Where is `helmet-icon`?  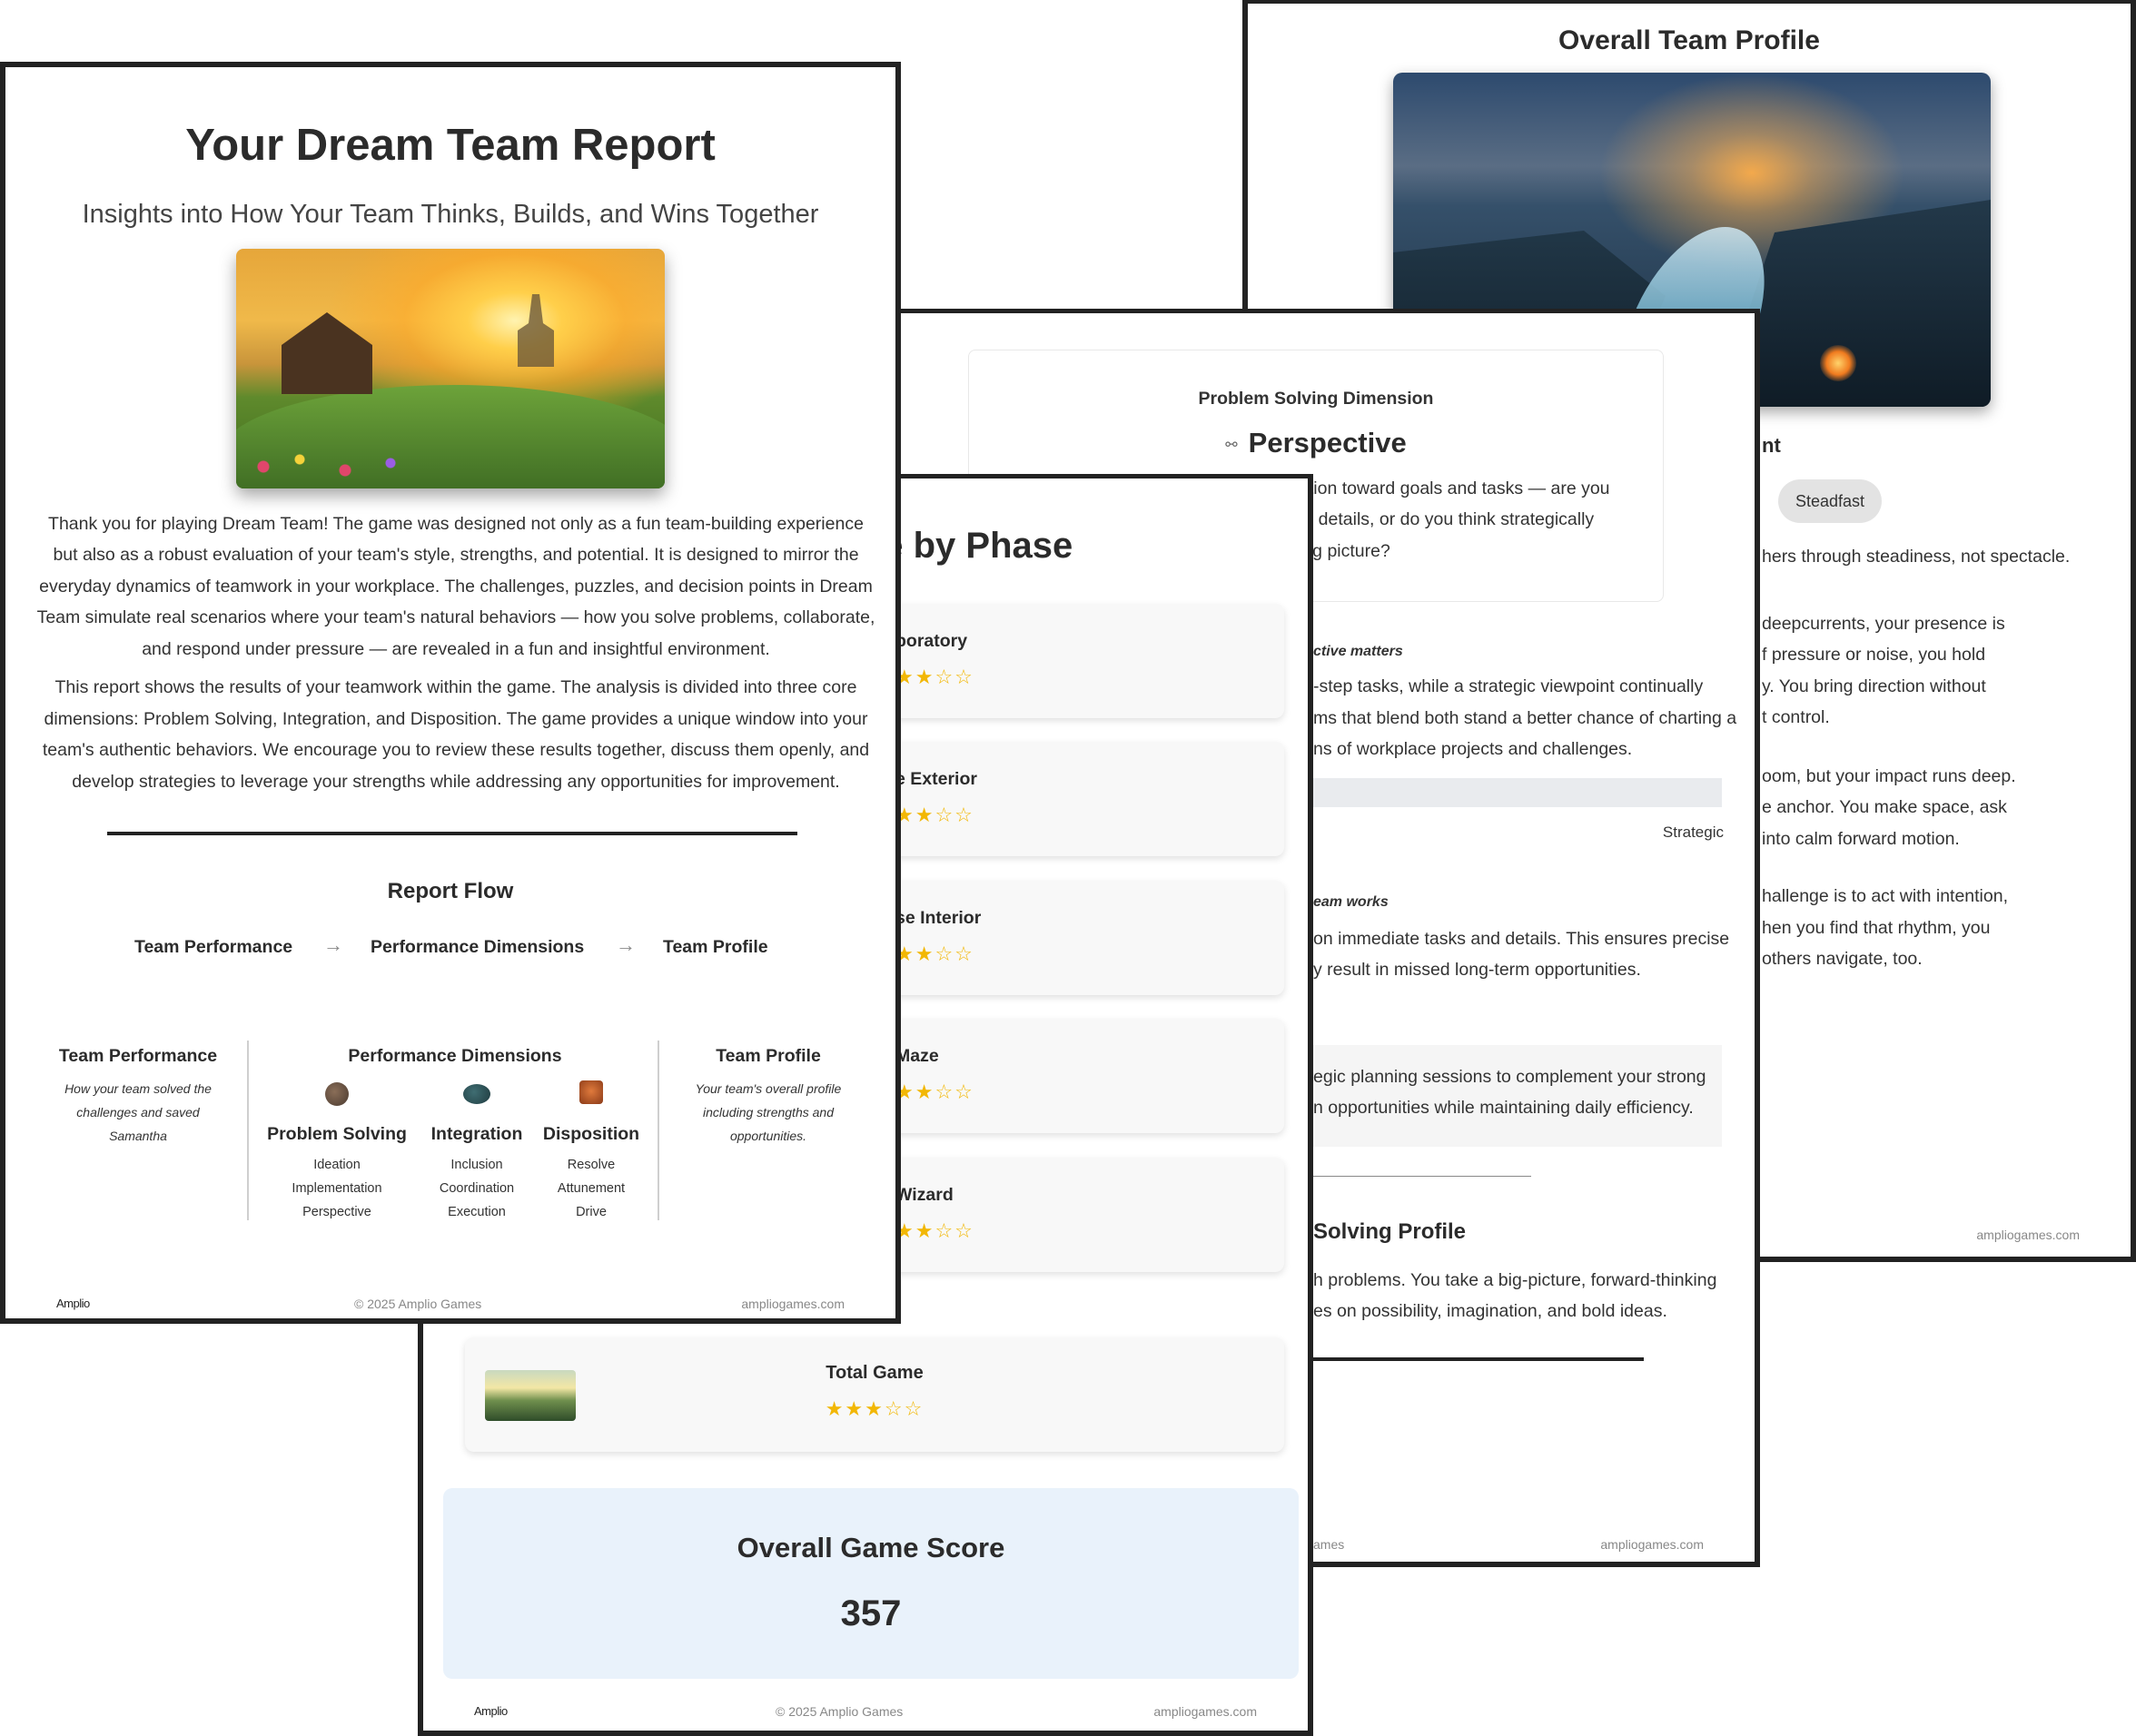 helmet-icon is located at coordinates (476, 1094).